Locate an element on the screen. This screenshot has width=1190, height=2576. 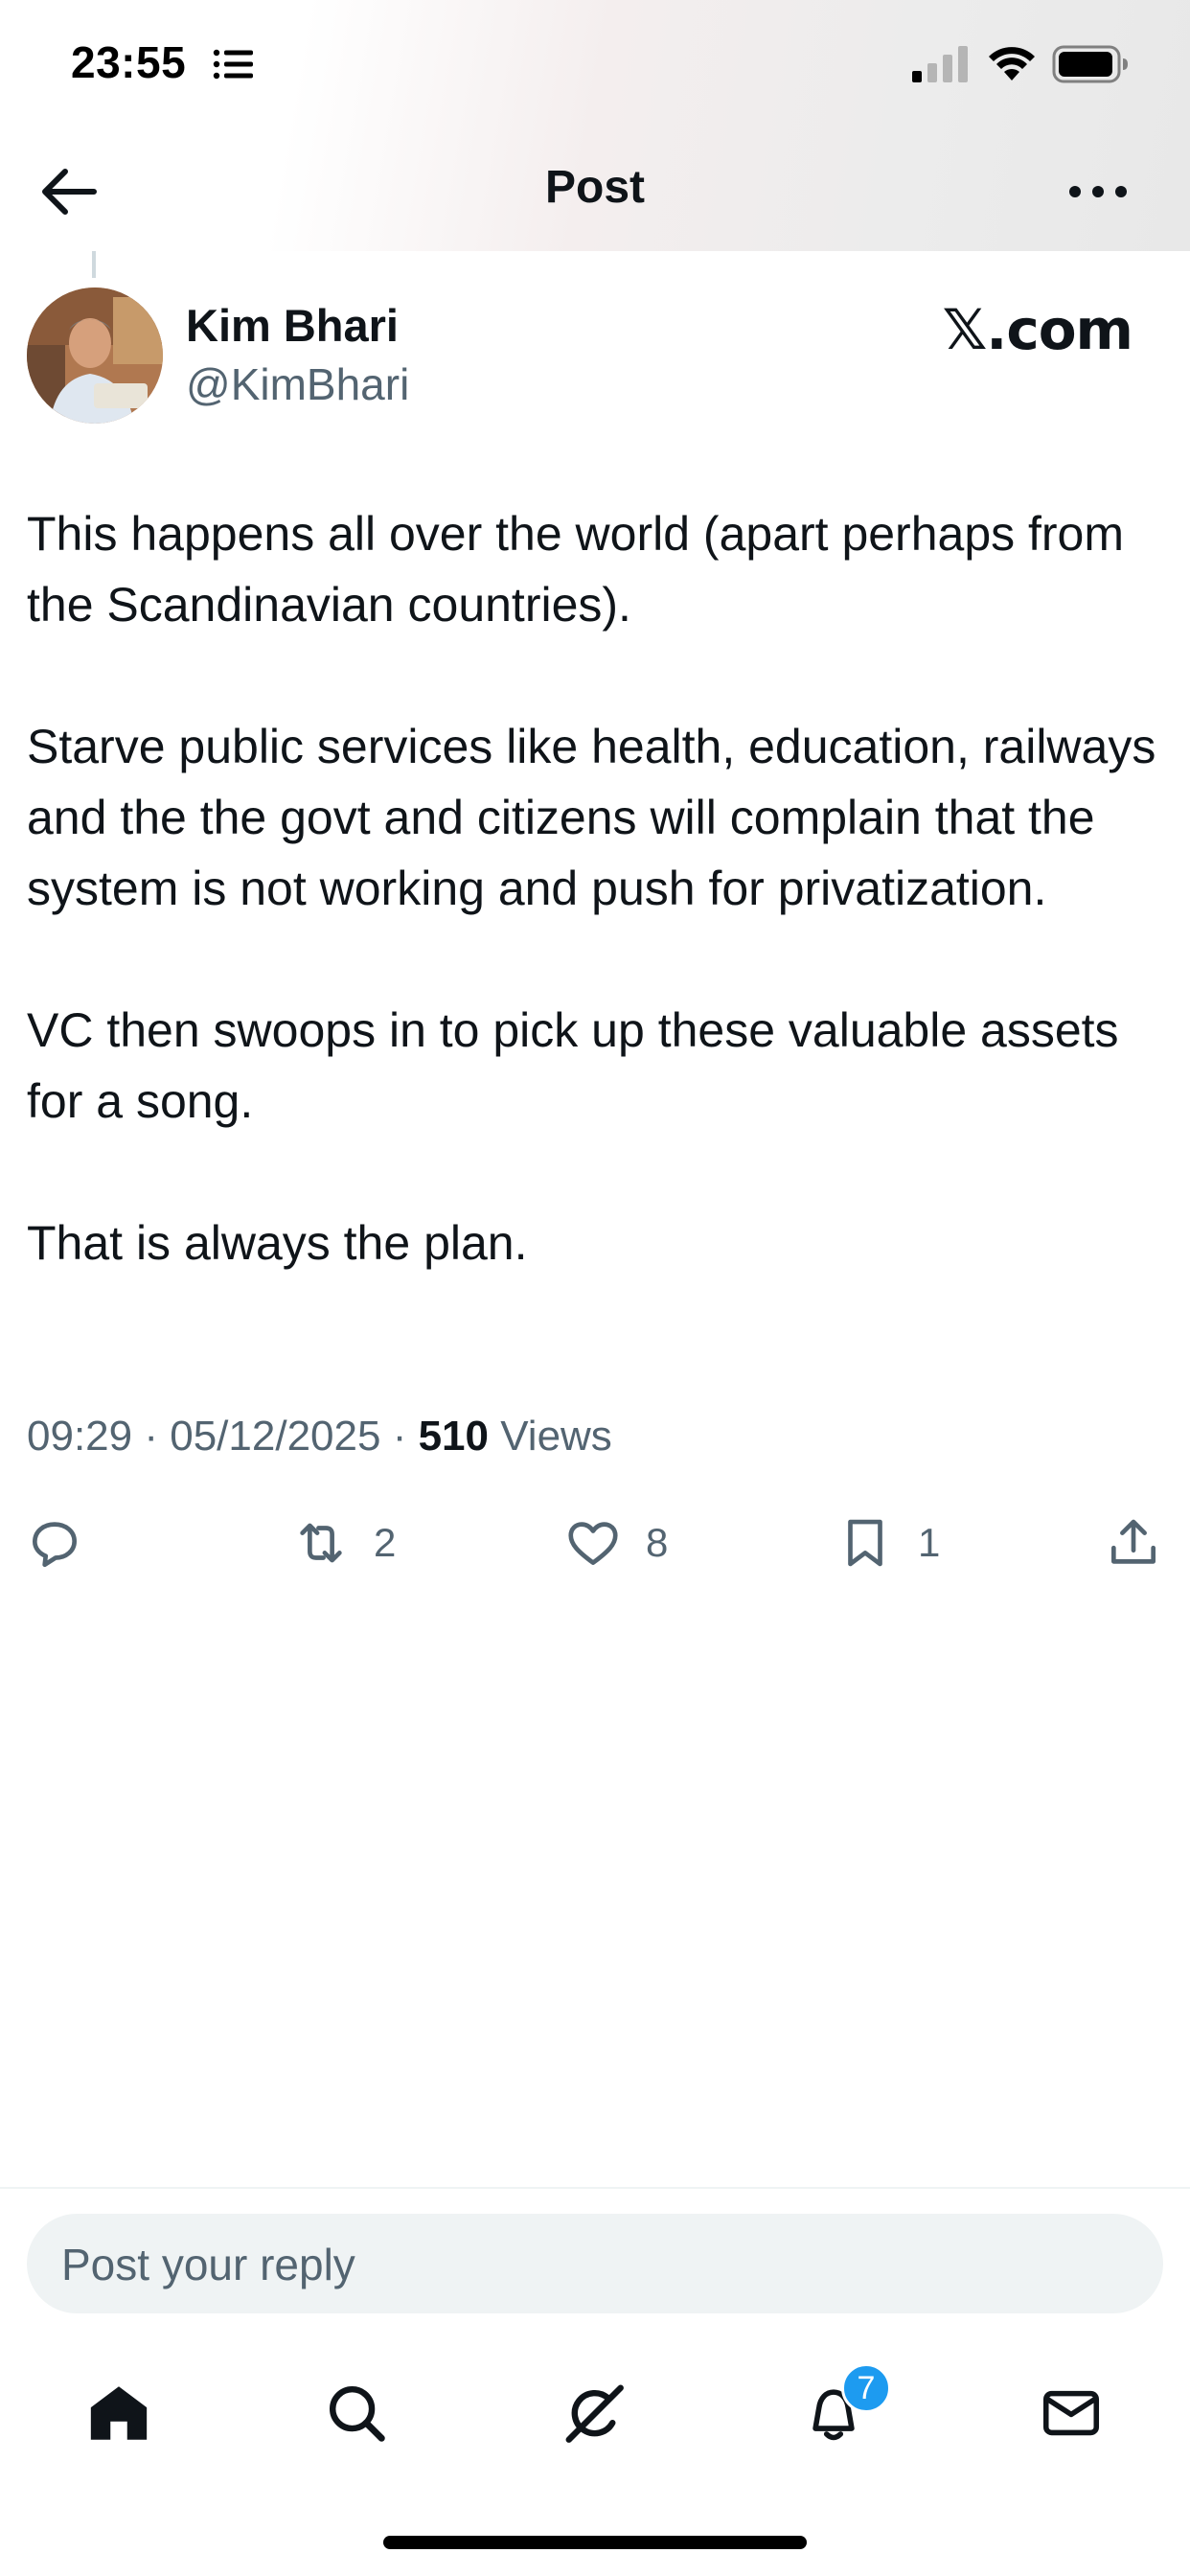
tab-grok is located at coordinates (594, 2413).